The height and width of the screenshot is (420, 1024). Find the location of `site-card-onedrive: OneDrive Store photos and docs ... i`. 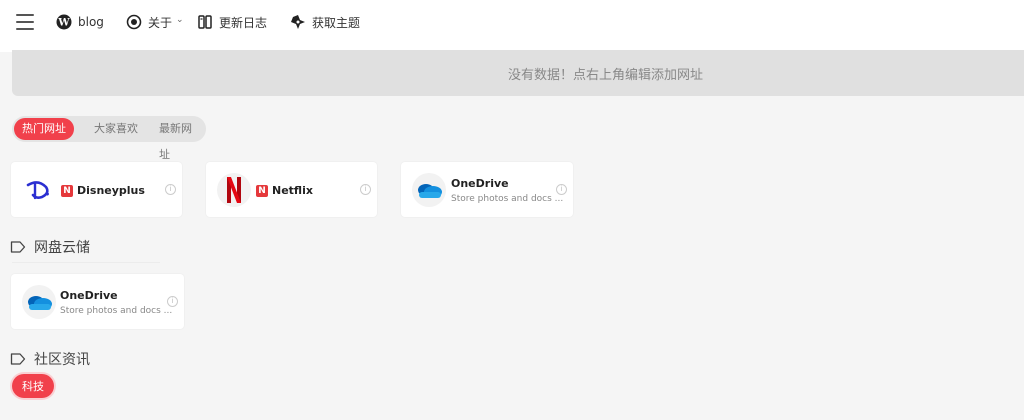

site-card-onedrive: OneDrive Store photos and docs ... i is located at coordinates (487, 189).